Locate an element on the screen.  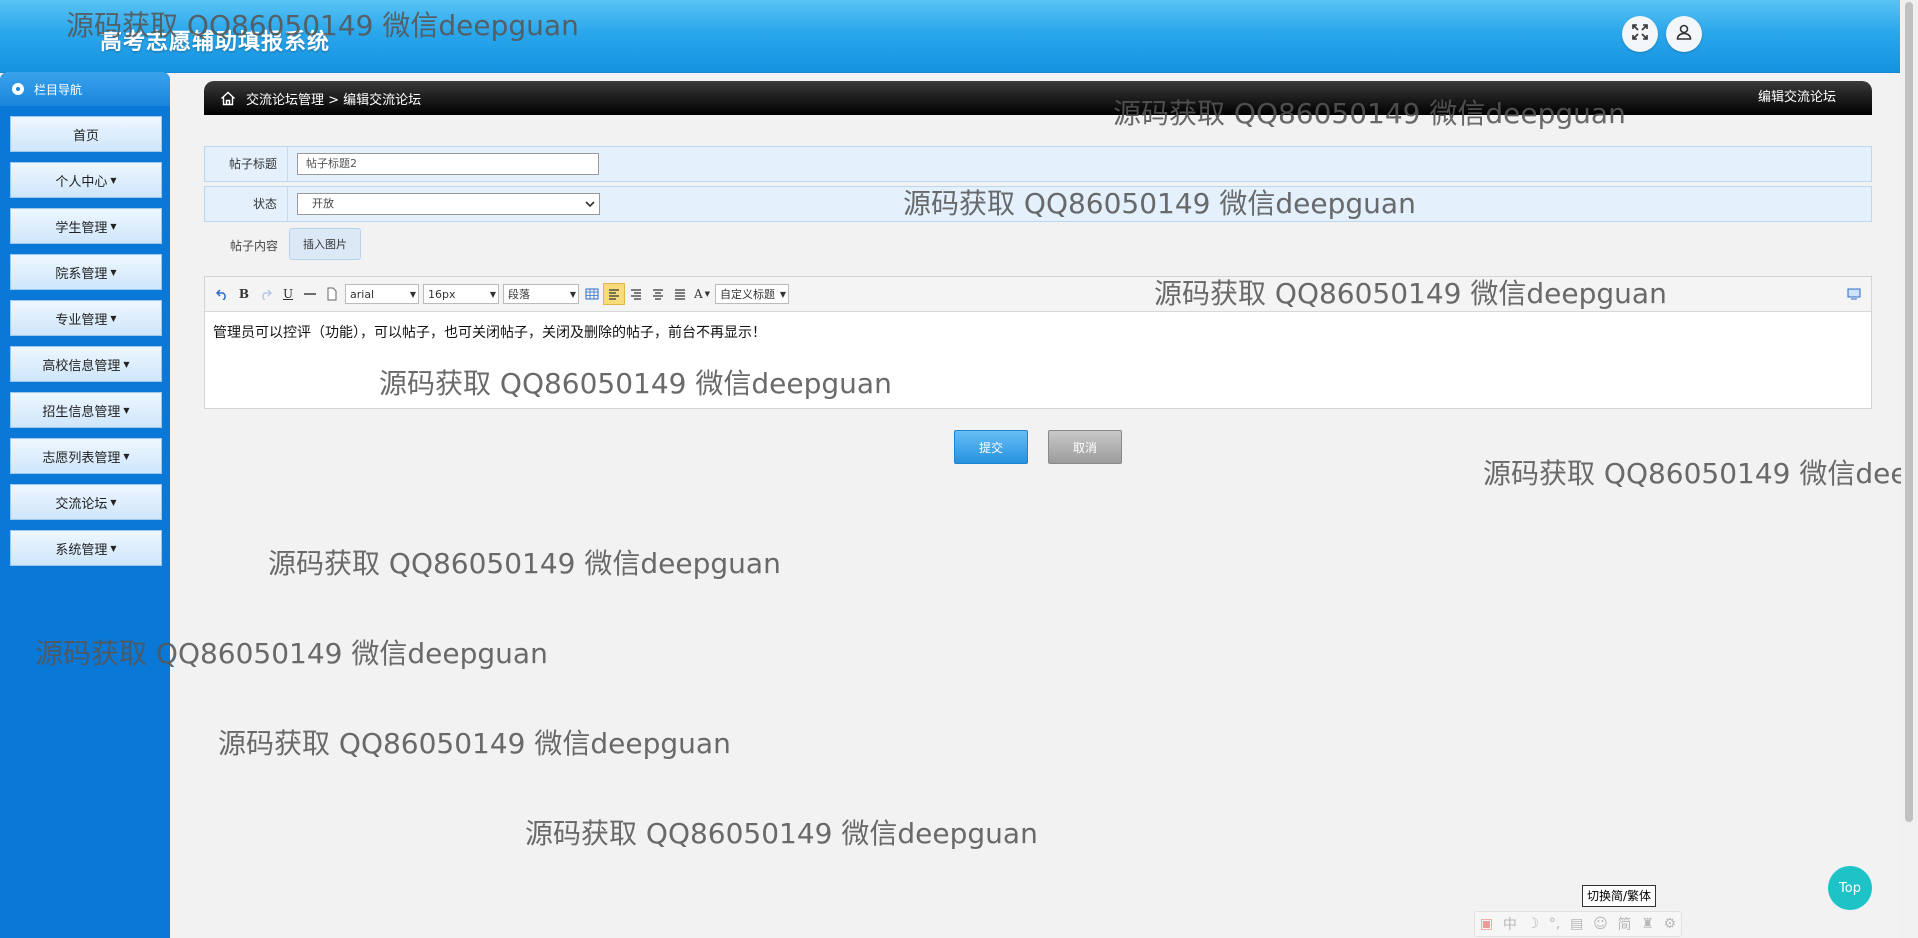
title-input: 帖子标题2 is located at coordinates (448, 164).